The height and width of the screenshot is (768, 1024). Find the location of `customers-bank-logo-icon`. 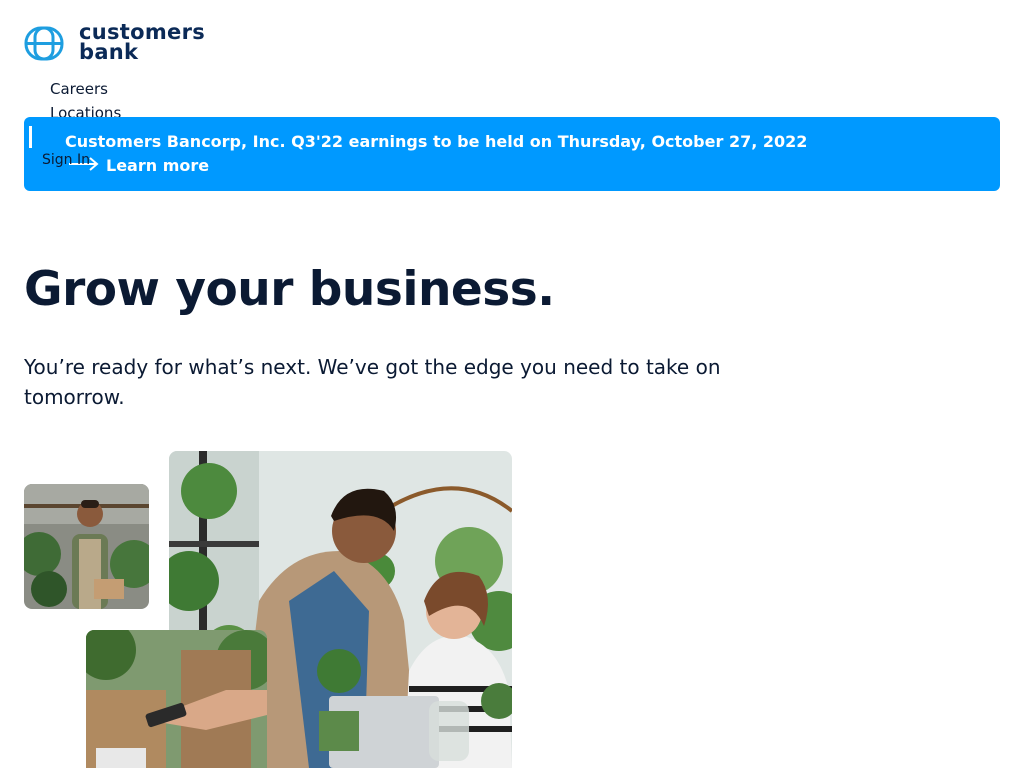

customers-bank-logo-icon is located at coordinates (44, 43).